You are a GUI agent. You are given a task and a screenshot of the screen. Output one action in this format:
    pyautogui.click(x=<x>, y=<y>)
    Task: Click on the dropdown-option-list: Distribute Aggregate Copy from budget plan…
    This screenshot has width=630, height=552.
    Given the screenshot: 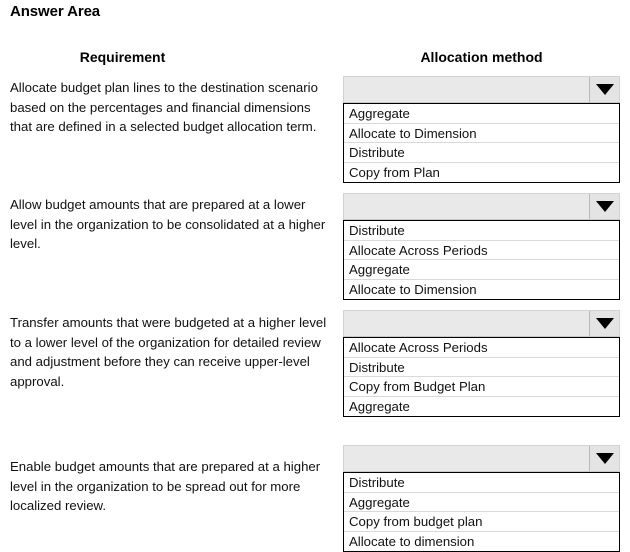 What is the action you would take?
    pyautogui.click(x=481, y=512)
    